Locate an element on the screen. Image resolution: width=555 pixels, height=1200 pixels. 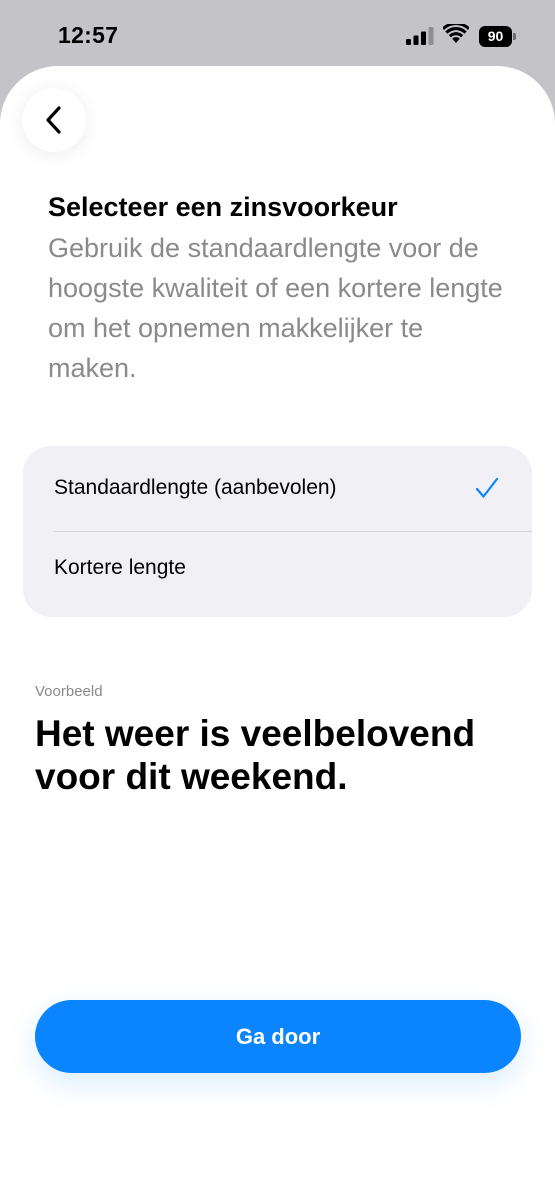
status-time: 12:57 is located at coordinates (88, 35).